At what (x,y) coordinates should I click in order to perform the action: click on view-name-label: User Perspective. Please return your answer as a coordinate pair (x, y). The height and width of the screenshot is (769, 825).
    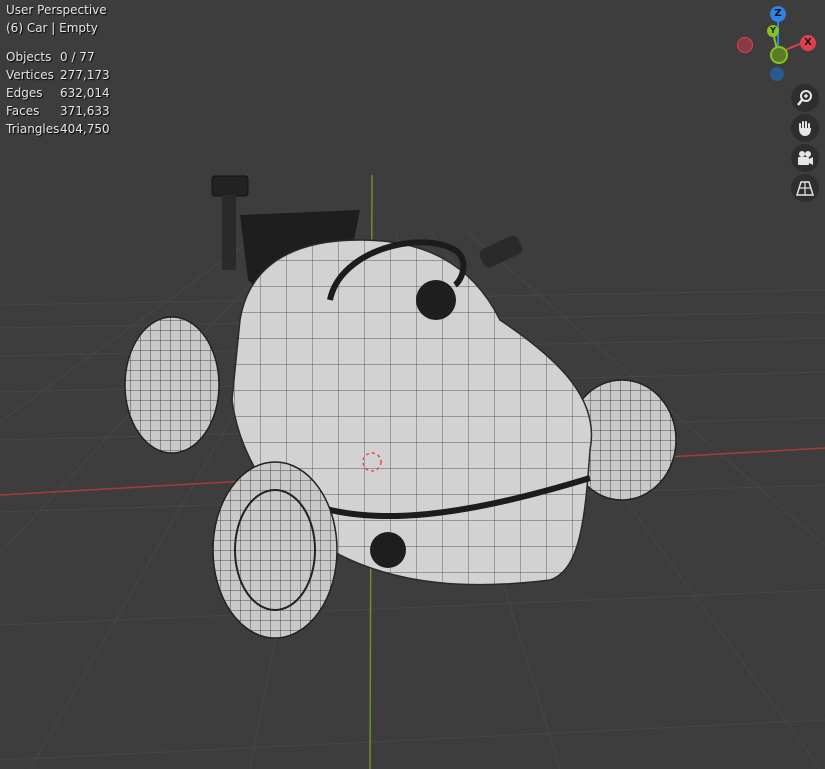
    Looking at the image, I should click on (56, 10).